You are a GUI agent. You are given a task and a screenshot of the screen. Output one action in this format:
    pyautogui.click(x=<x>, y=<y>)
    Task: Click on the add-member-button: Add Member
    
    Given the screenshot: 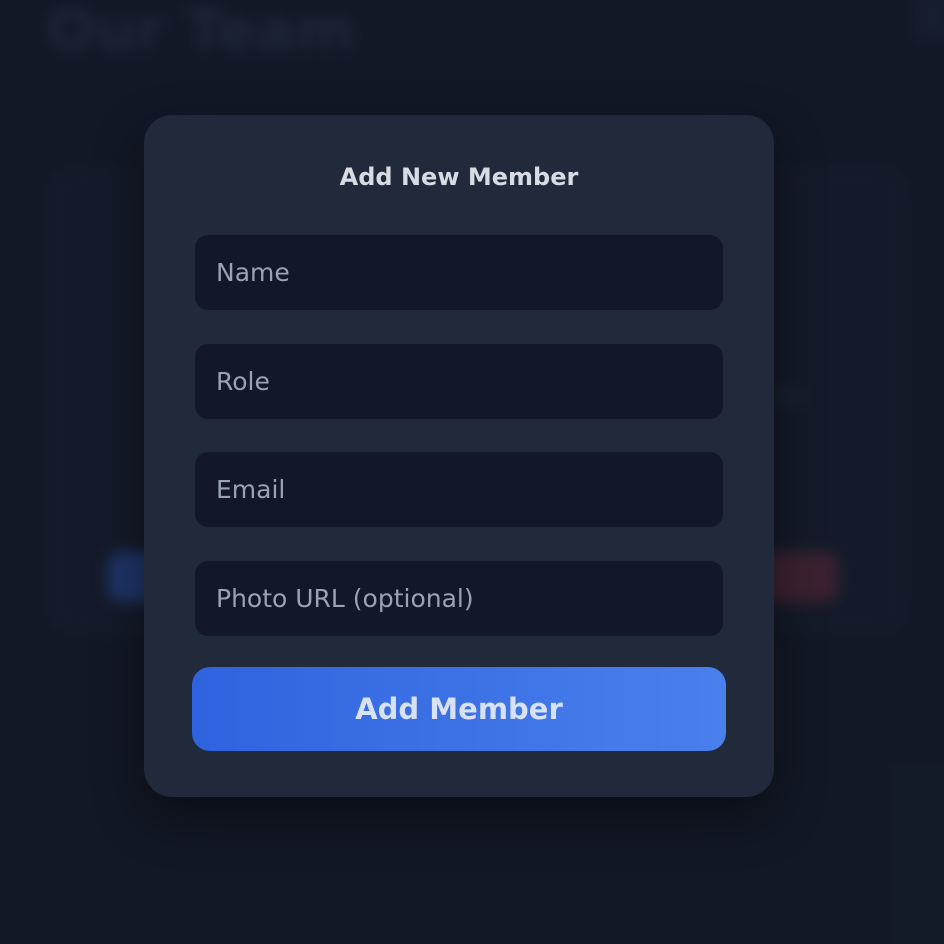 What is the action you would take?
    pyautogui.click(x=459, y=709)
    